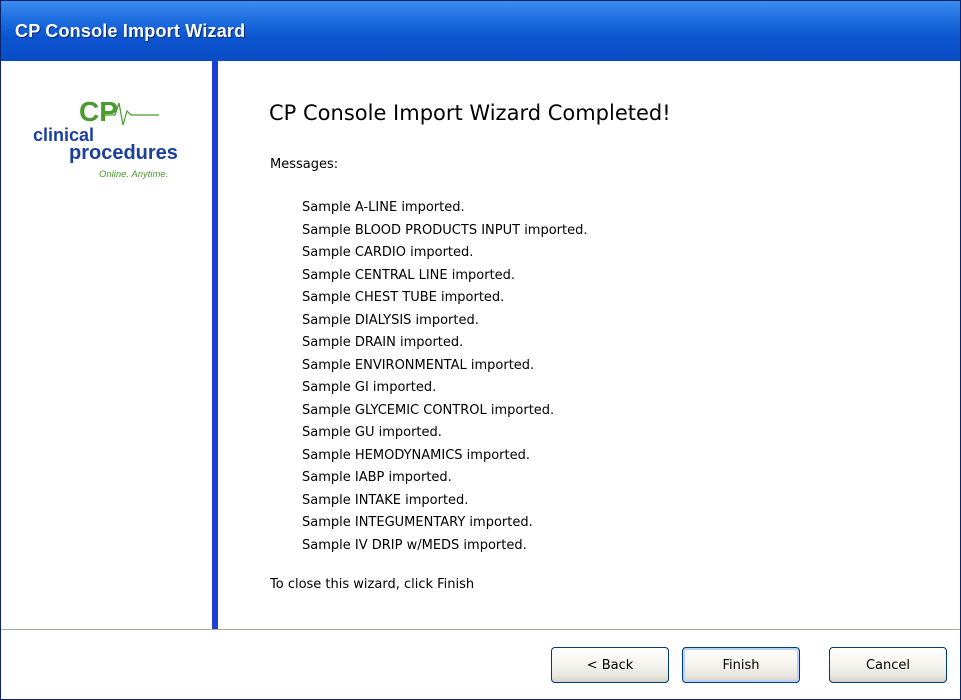  I want to click on title-bar: CP Console Import Wizard, so click(480, 31).